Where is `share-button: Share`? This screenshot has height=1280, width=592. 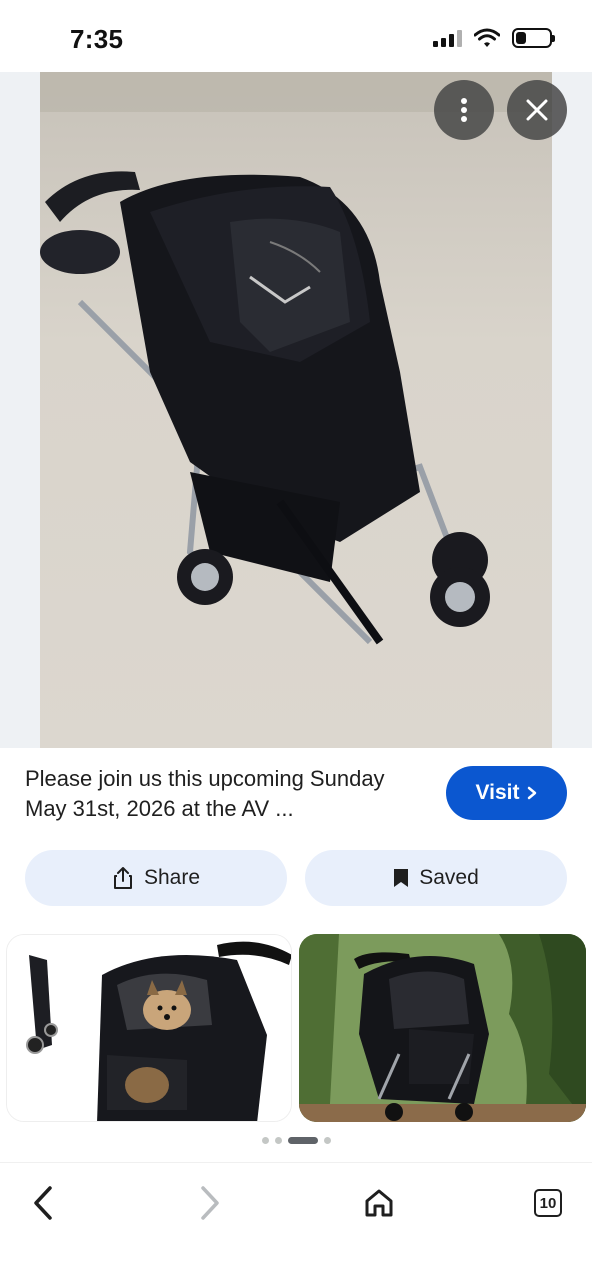
share-button: Share is located at coordinates (156, 878).